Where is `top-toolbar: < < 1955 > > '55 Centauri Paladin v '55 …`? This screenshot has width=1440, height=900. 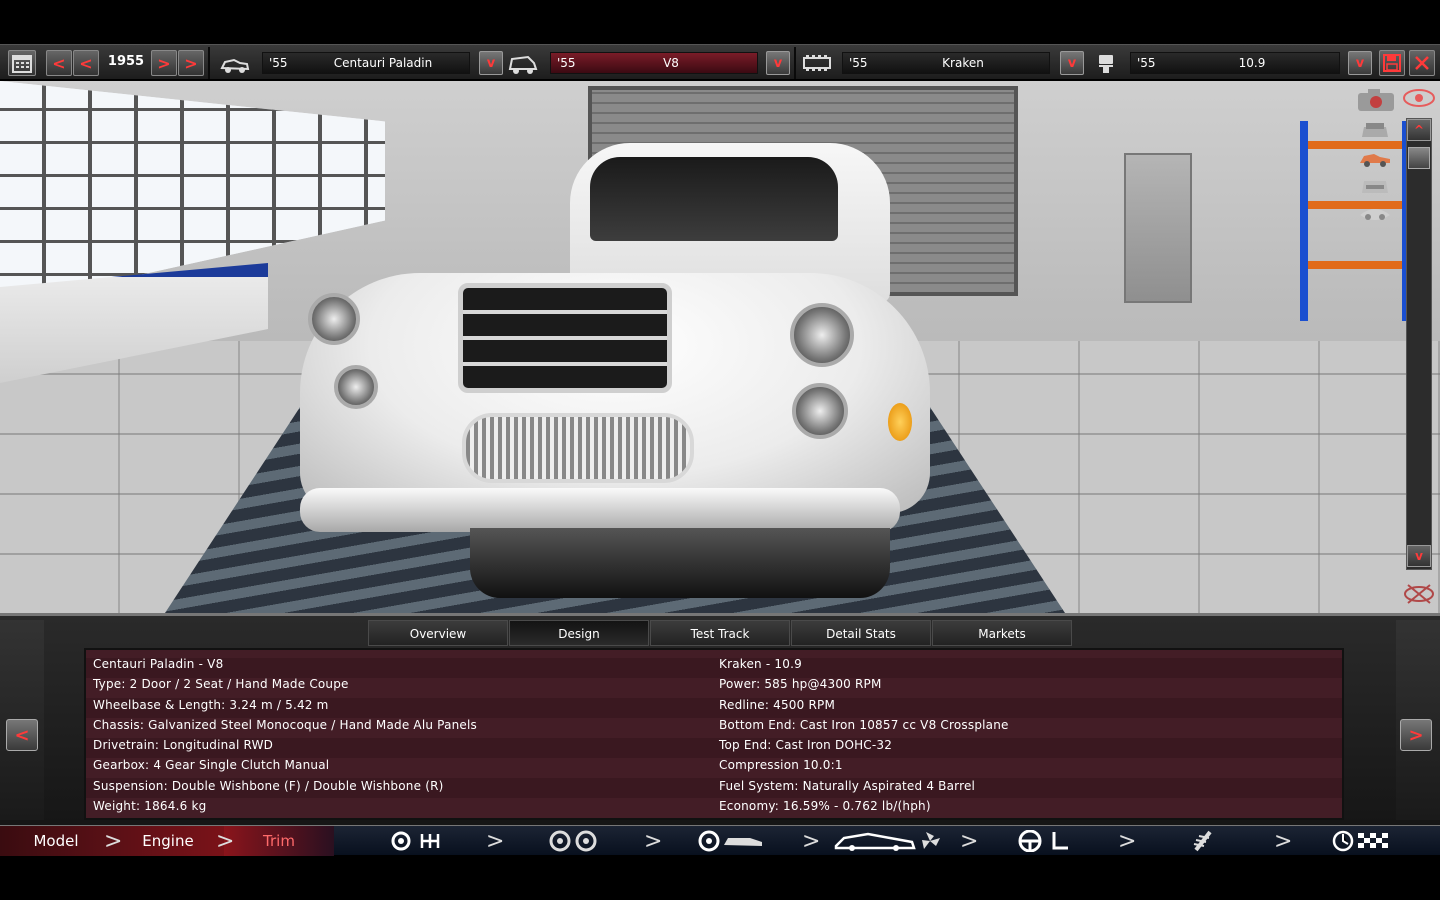 top-toolbar: < < 1955 > > '55 Centauri Paladin v '55 … is located at coordinates (720, 62).